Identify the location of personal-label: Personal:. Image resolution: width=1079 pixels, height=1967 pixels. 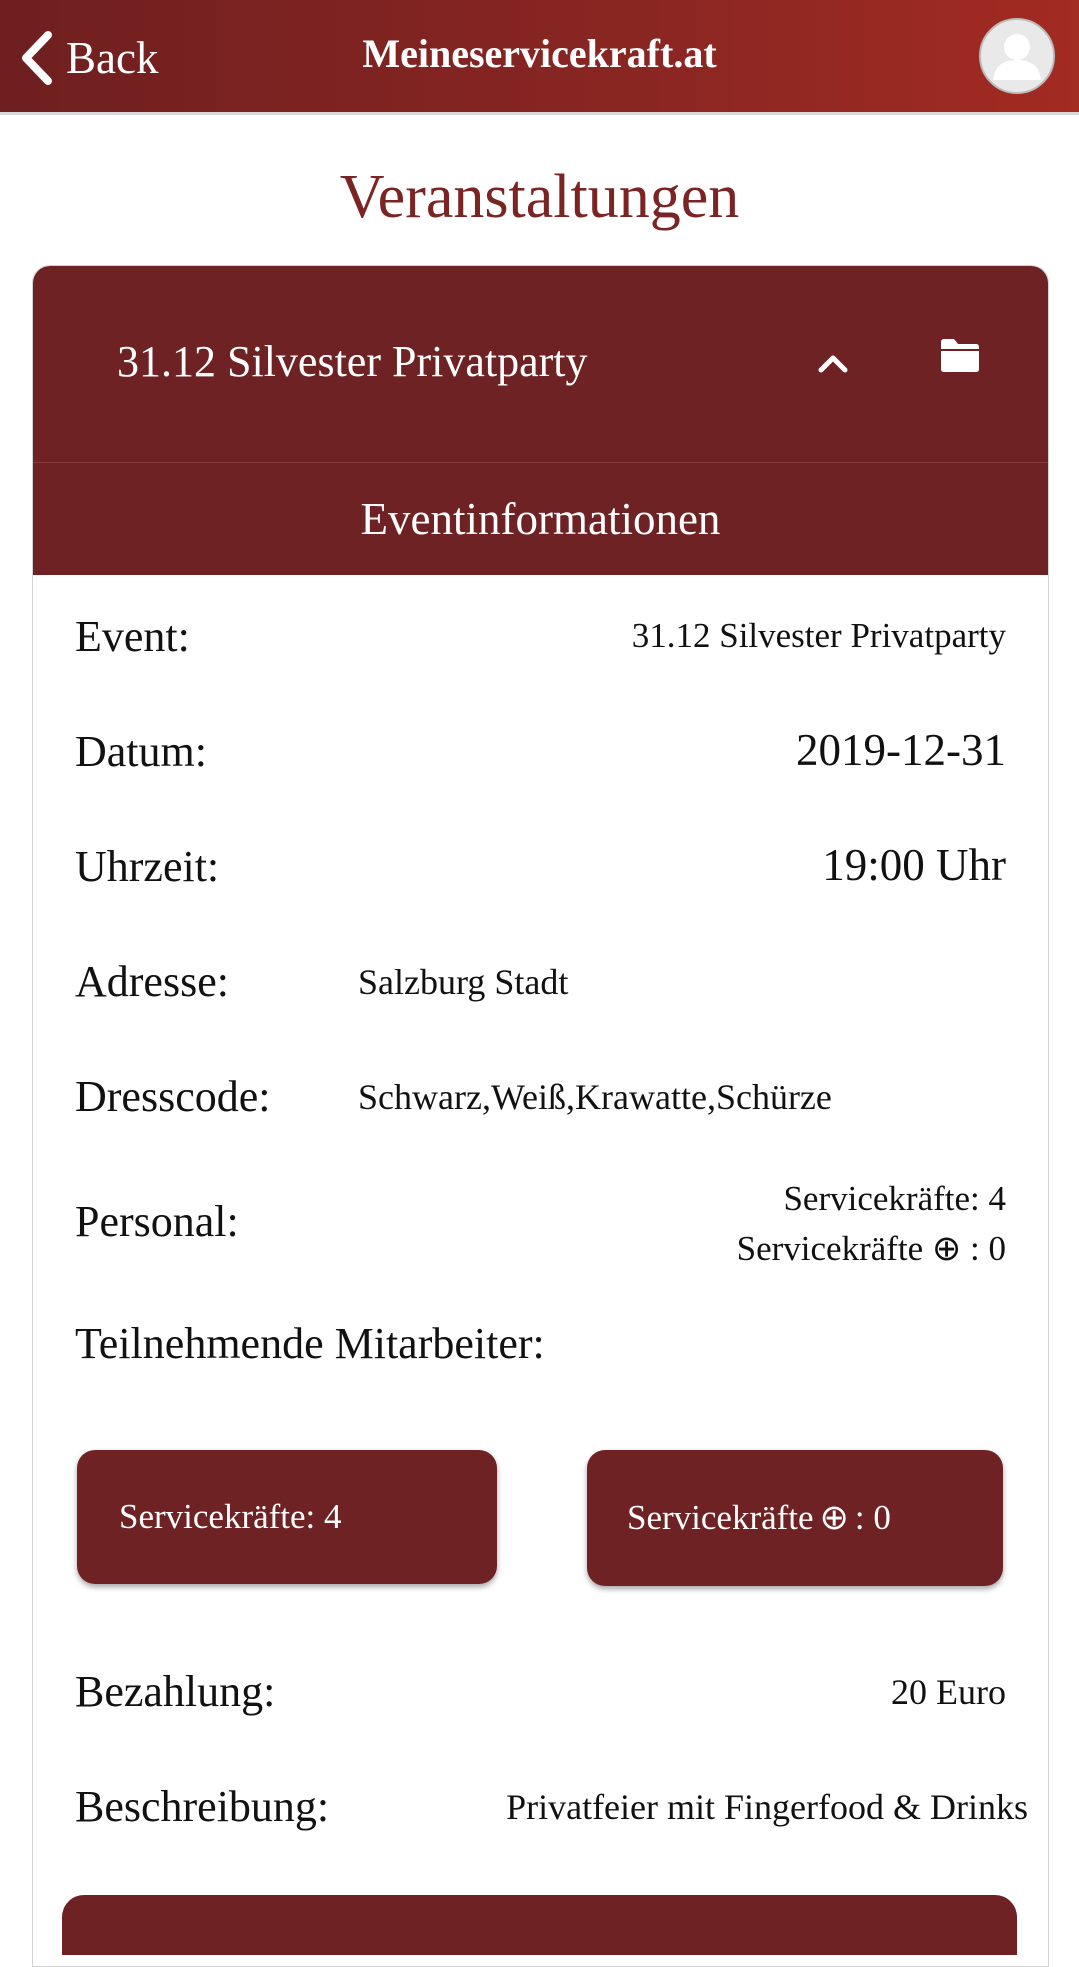
(157, 1221).